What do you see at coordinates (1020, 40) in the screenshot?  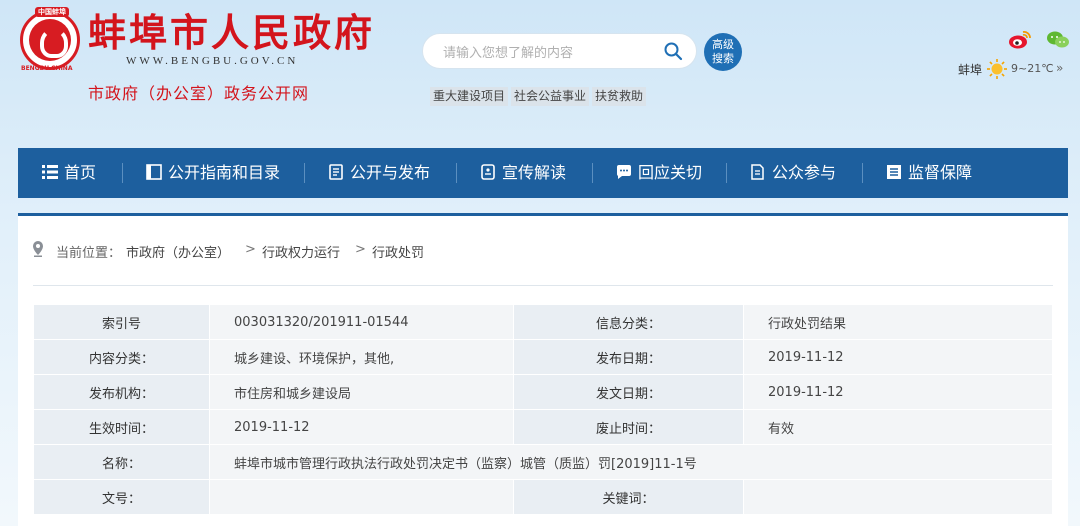 I see `weibo-icon` at bounding box center [1020, 40].